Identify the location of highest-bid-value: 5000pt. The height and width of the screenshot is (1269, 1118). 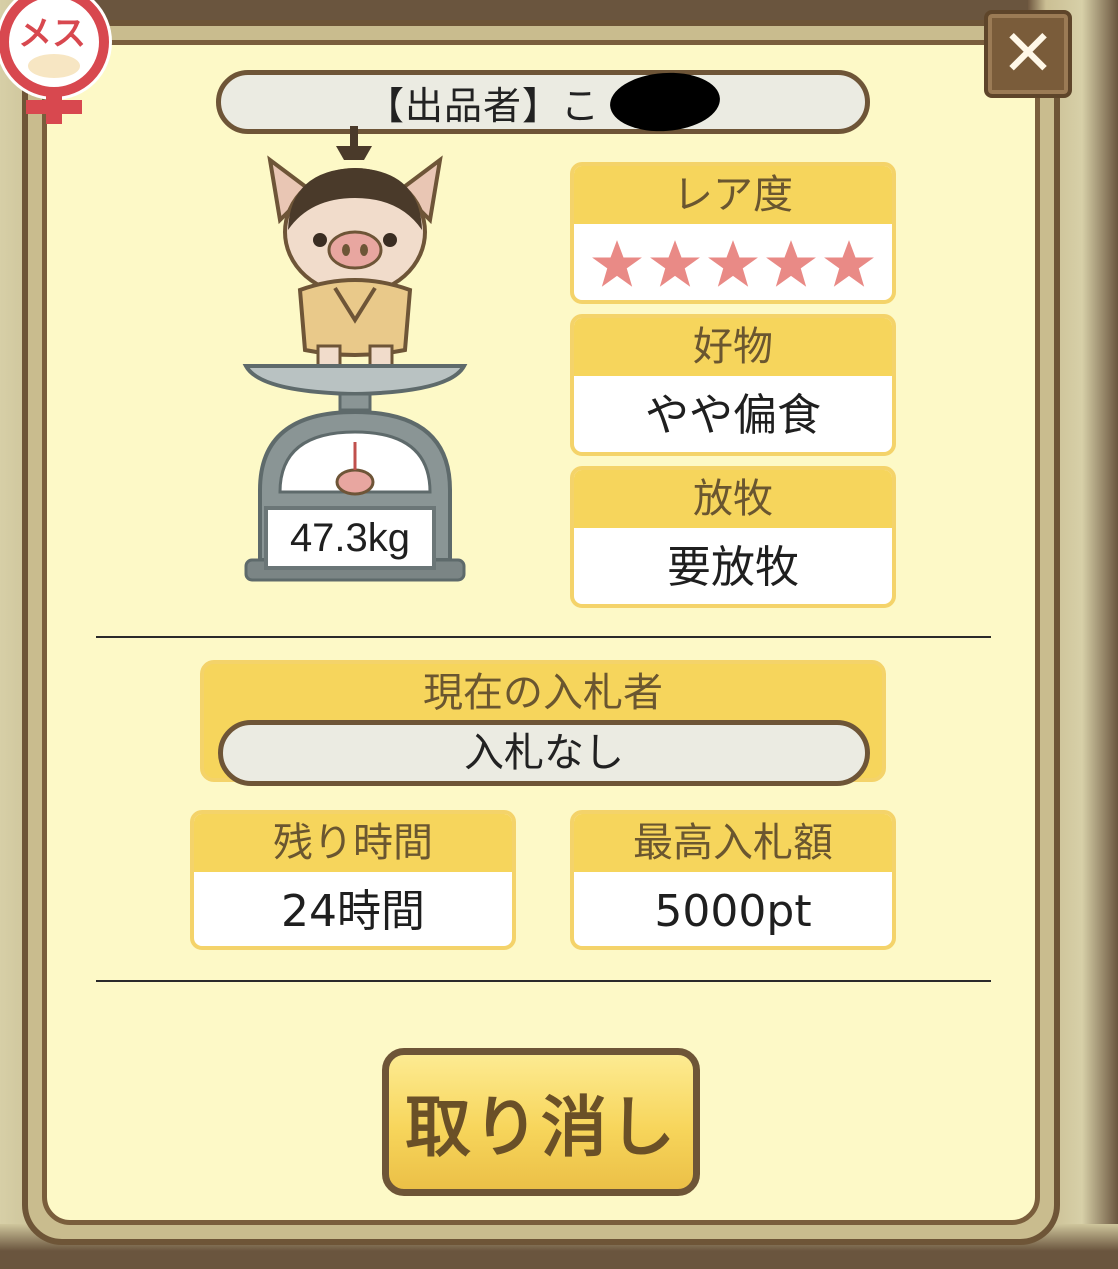
(733, 911).